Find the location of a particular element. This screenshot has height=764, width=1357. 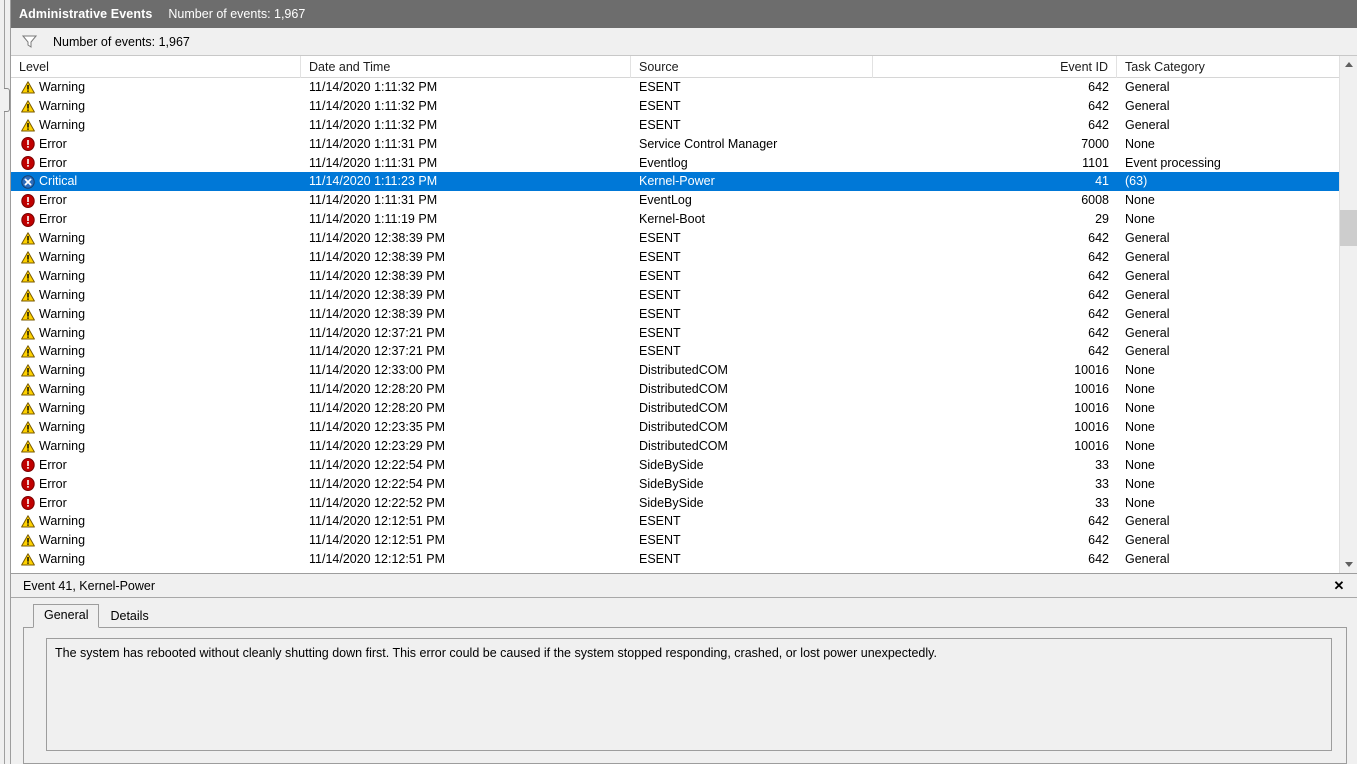

scroll-down-button is located at coordinates (1348, 564).